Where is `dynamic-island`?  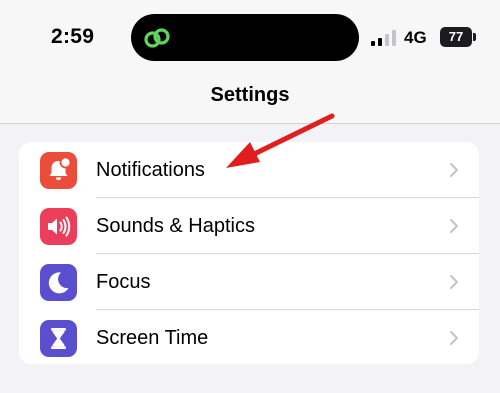 dynamic-island is located at coordinates (245, 37).